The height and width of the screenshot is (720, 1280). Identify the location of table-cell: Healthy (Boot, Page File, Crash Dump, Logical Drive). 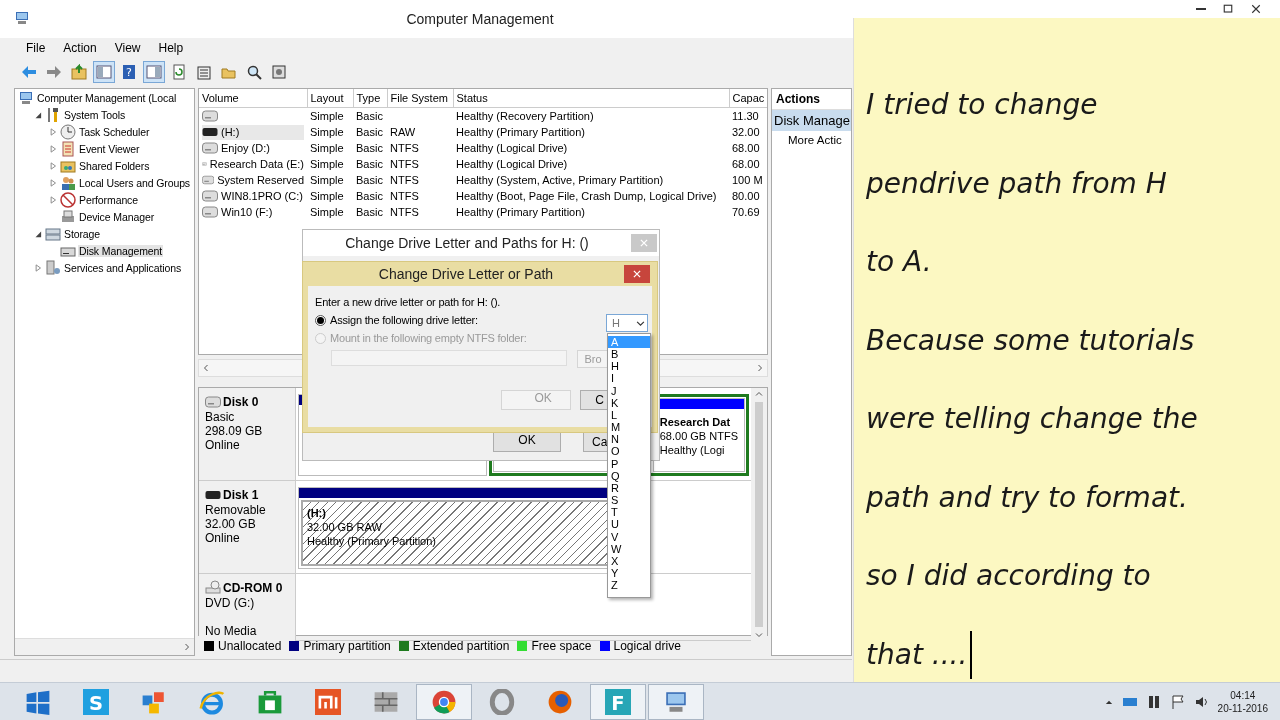
(586, 196).